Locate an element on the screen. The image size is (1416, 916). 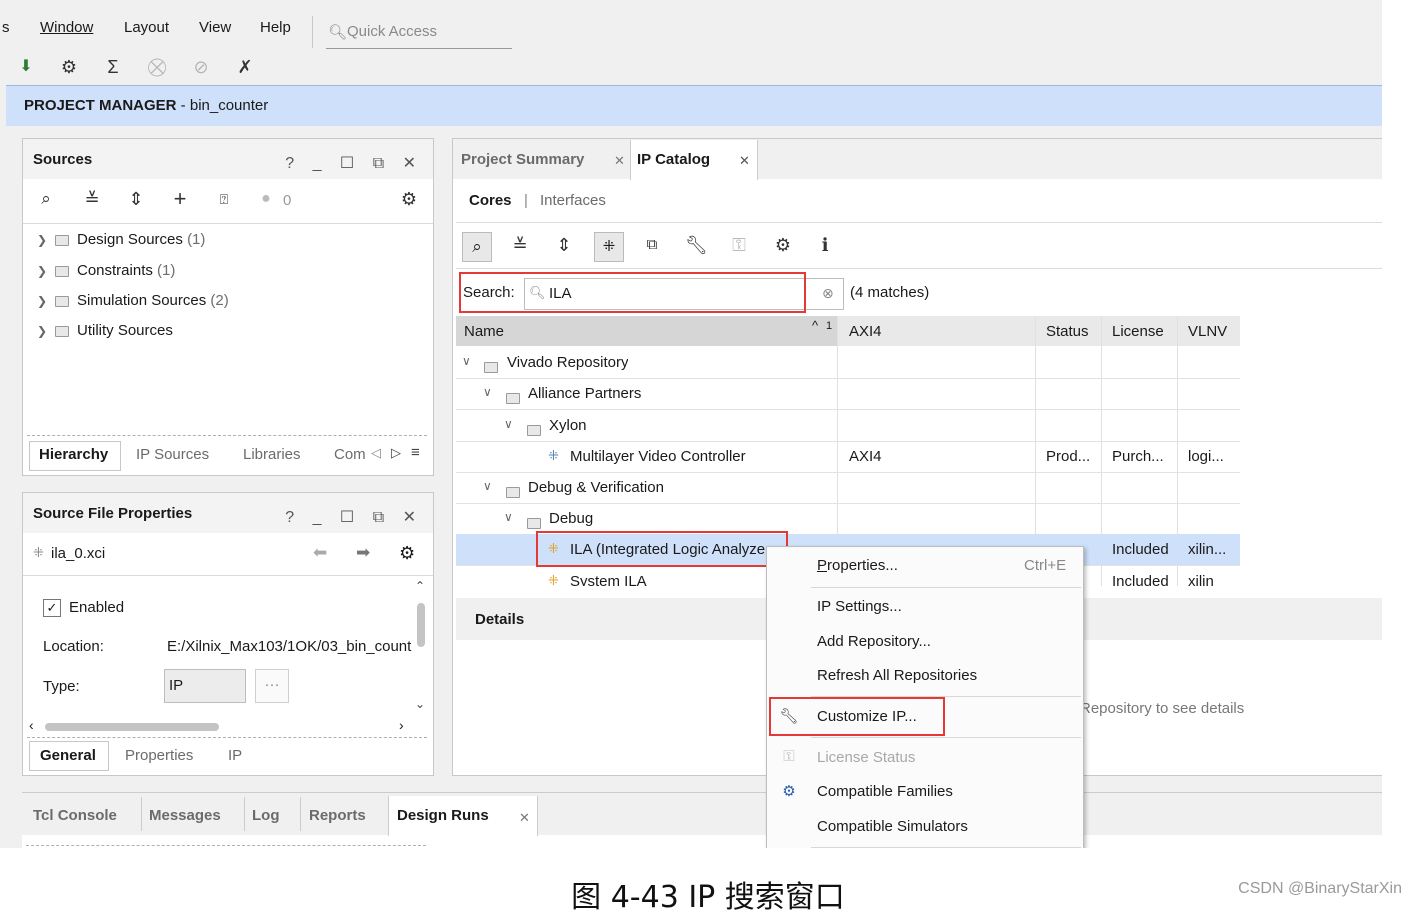
close-design-runs-icon: ✕ is located at coordinates (524, 818).